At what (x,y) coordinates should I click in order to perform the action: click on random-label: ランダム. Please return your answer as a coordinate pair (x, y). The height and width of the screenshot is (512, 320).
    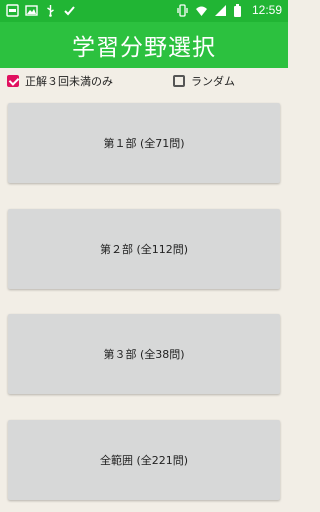
    Looking at the image, I should click on (213, 81).